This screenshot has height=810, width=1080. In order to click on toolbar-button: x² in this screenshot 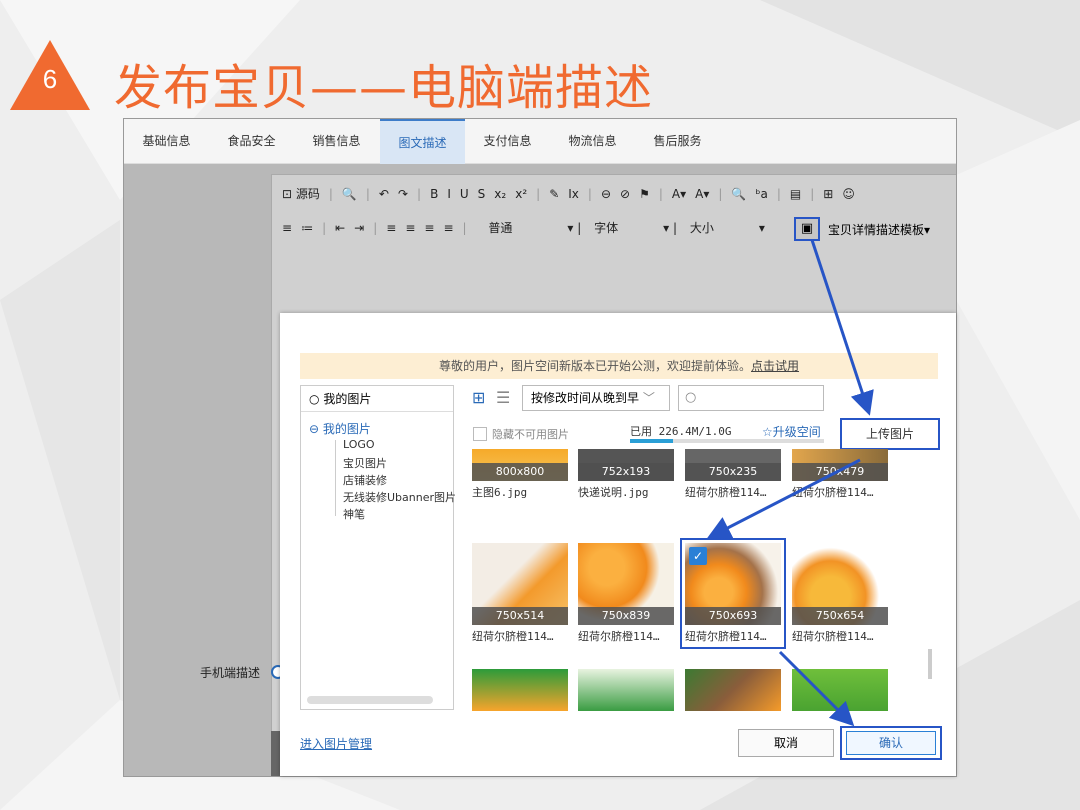, I will do `click(521, 194)`.